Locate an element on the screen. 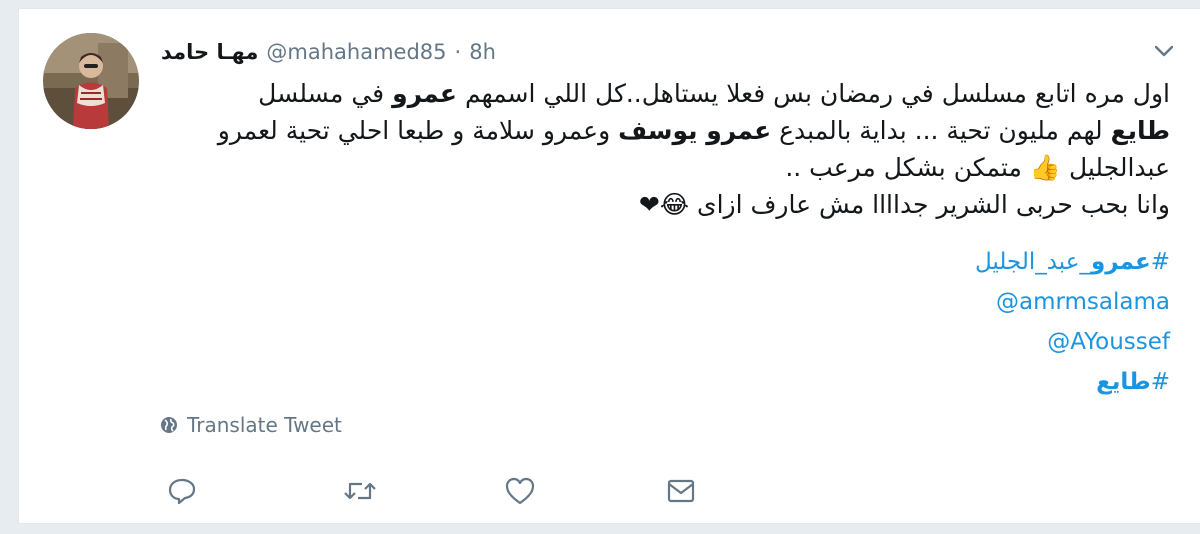 Image resolution: width=1200 pixels, height=534 pixels. tweet-actions is located at coordinates (429, 491).